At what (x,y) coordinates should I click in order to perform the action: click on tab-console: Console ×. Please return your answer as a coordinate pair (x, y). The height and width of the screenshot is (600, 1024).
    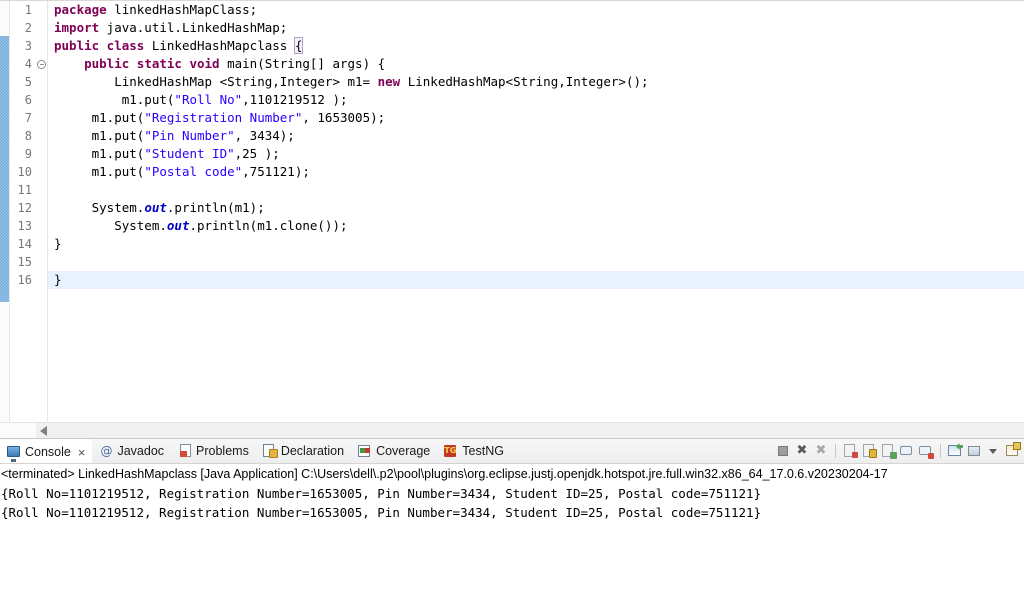
    Looking at the image, I should click on (46, 451).